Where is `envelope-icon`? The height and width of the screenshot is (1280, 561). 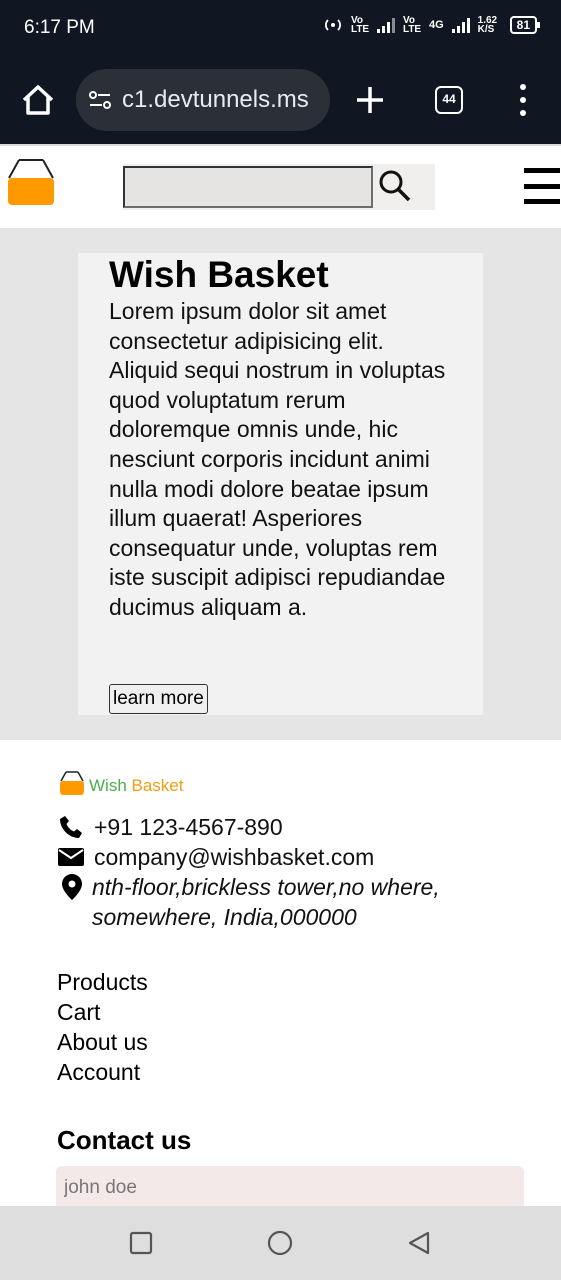 envelope-icon is located at coordinates (76, 857).